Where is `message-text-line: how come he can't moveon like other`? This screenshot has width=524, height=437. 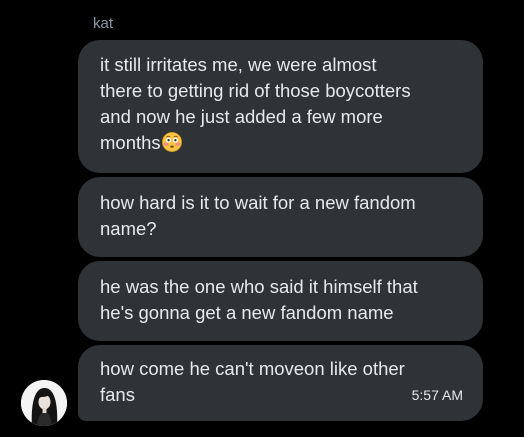 message-text-line: how come he can't moveon like other is located at coordinates (252, 368).